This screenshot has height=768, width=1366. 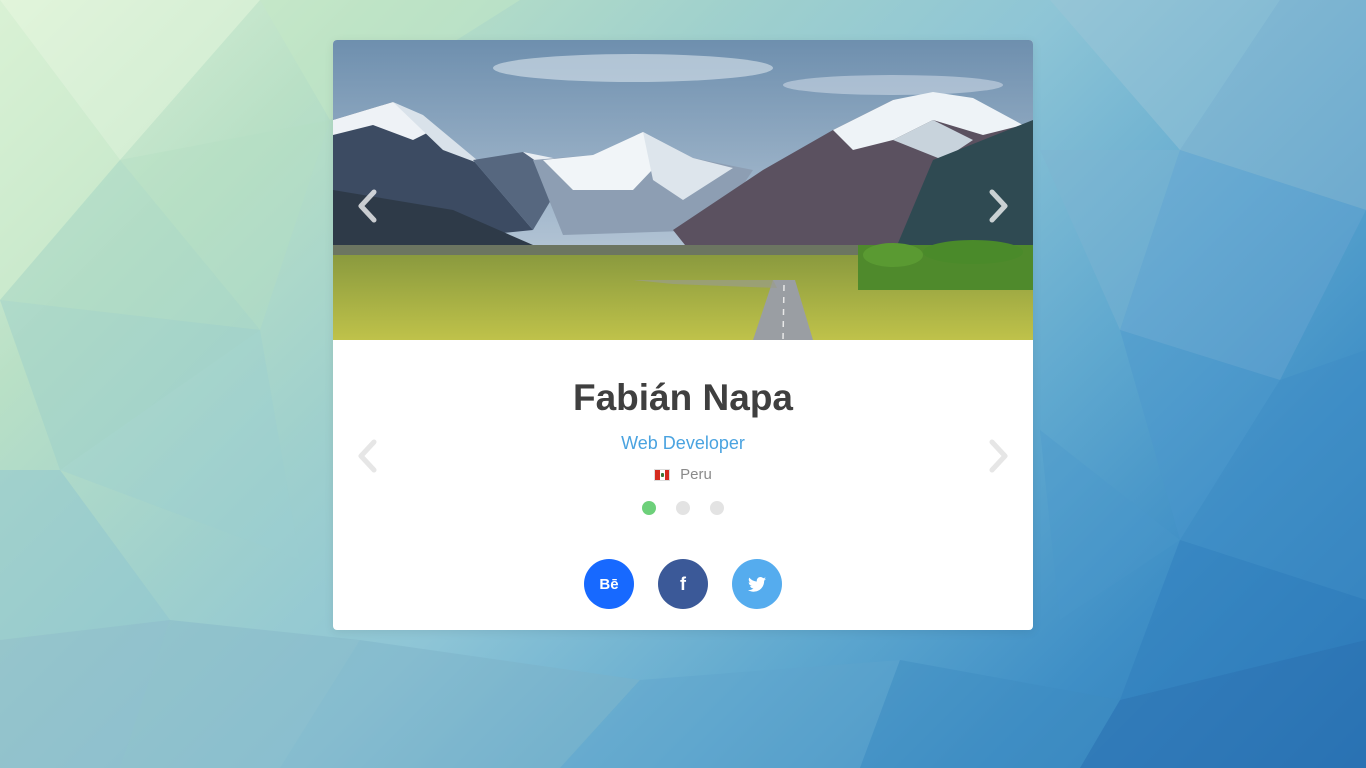 I want to click on profile-country: Peru, so click(x=696, y=474).